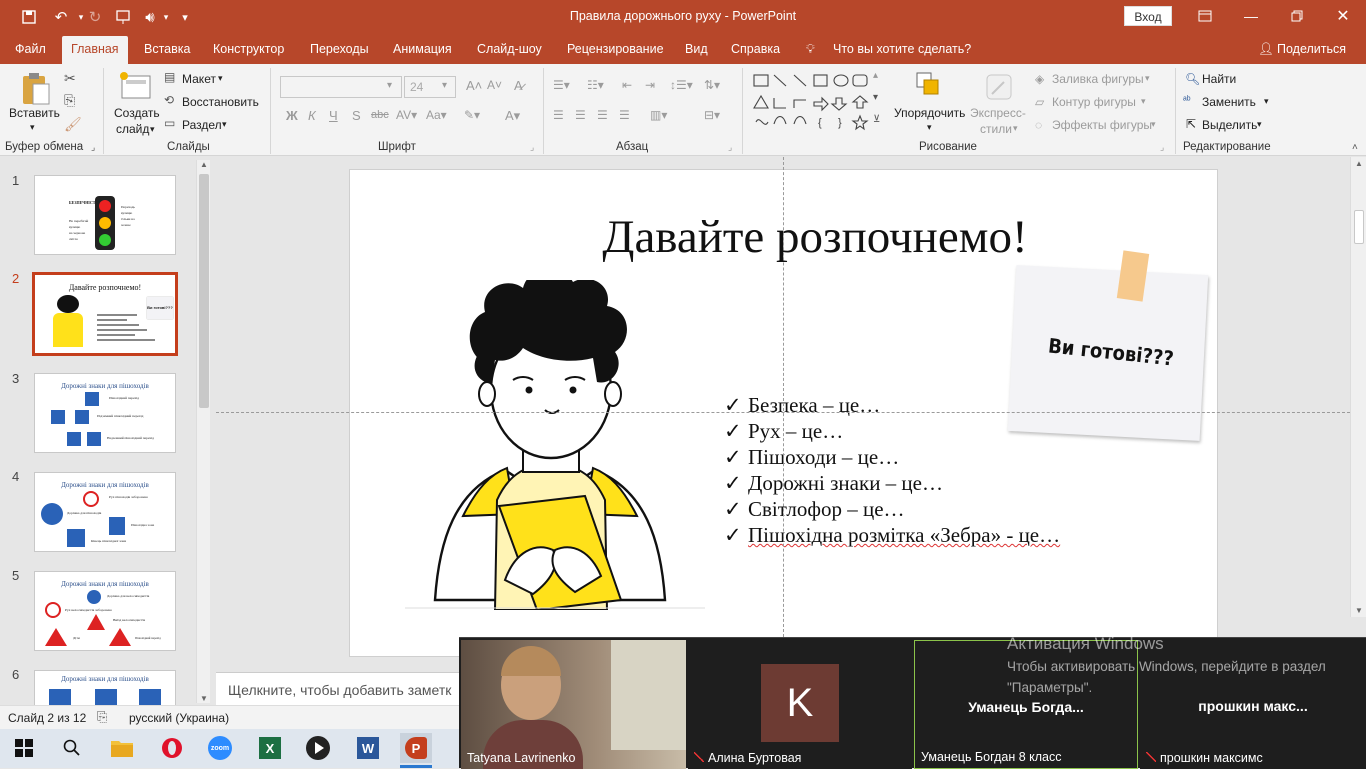  I want to click on shrink-font-icon: A˅, so click(494, 85).